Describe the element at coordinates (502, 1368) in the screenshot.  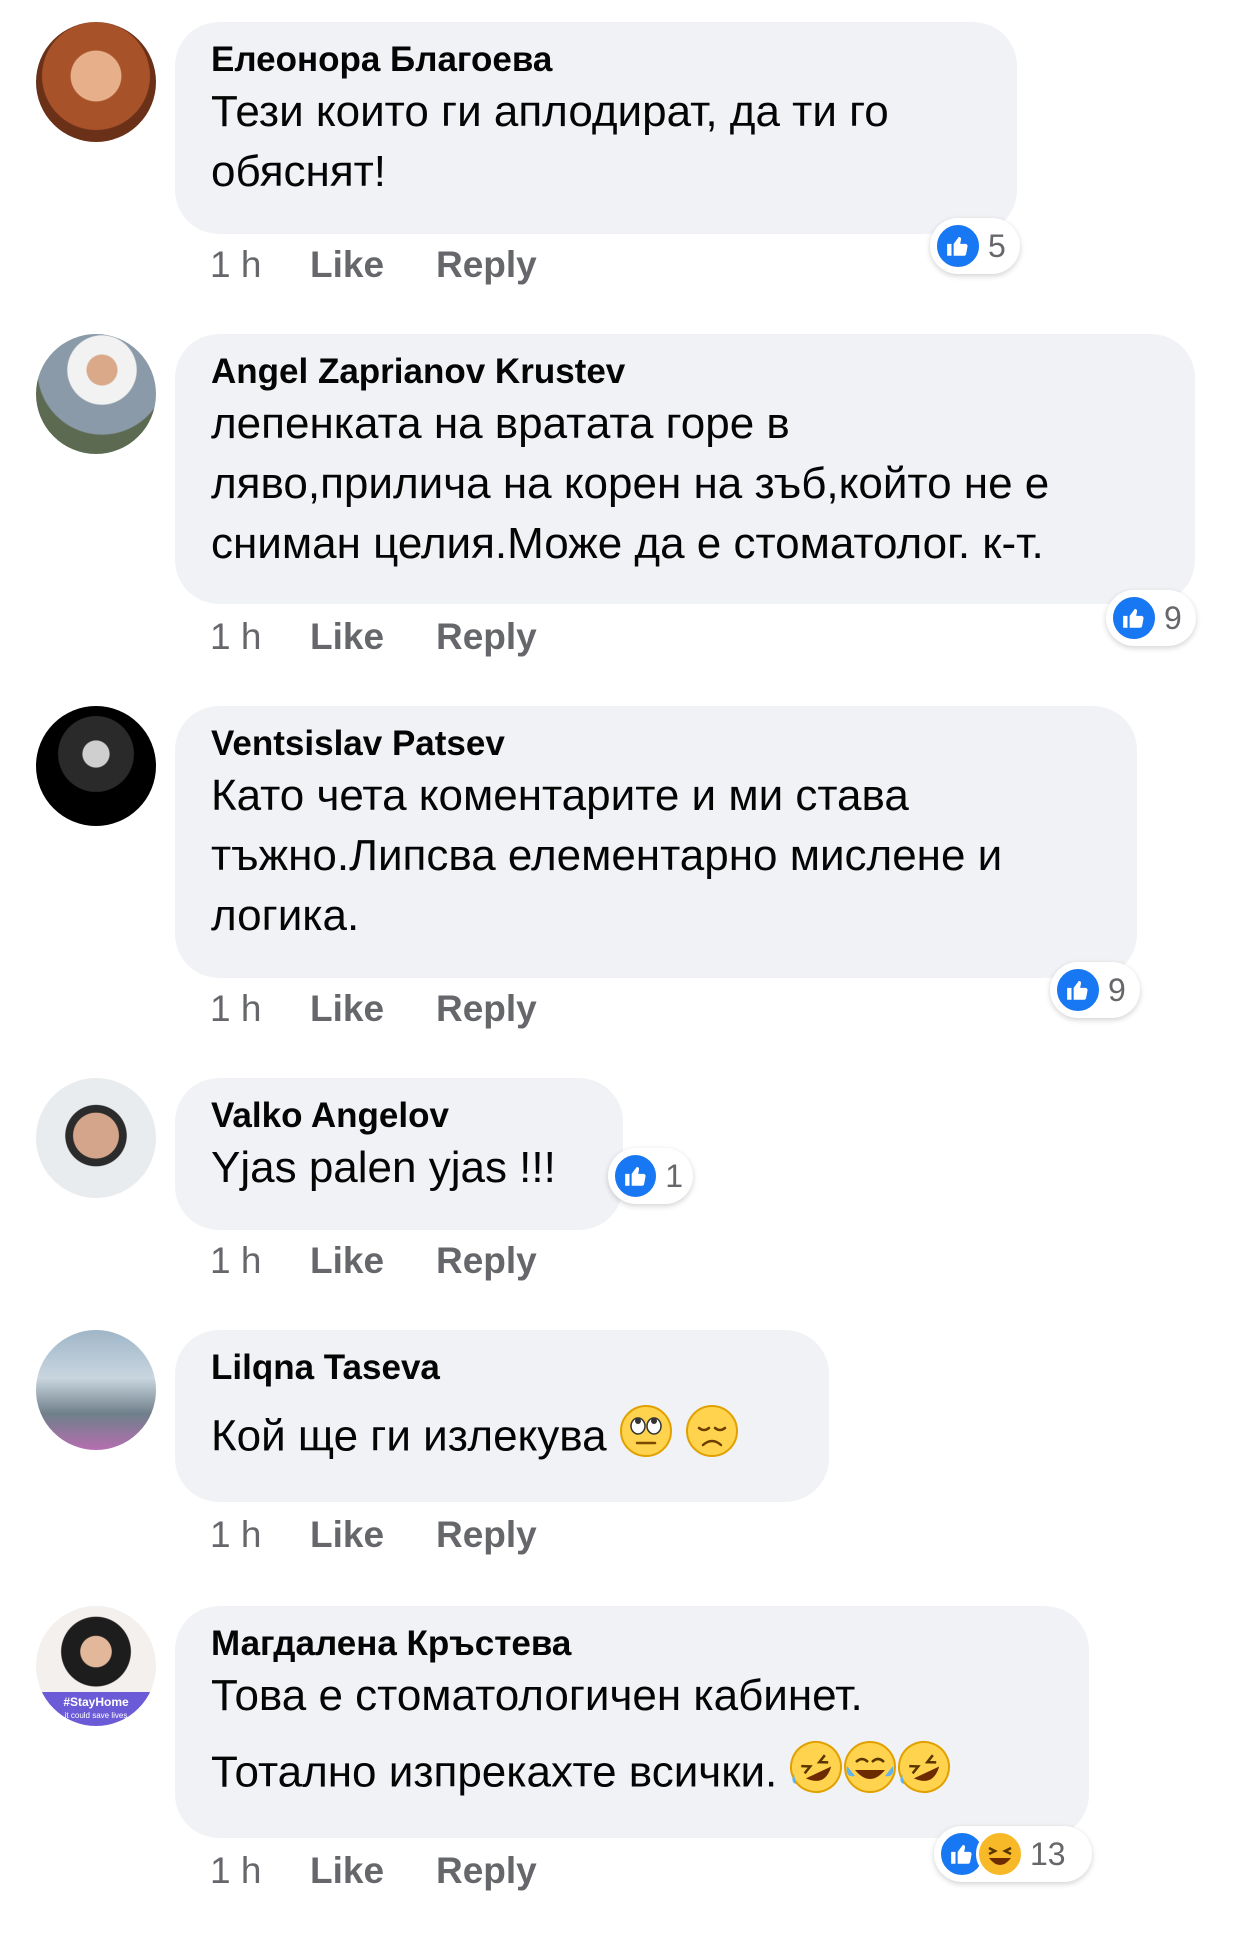
I see `comment-author: Lilqna Taseva` at that location.